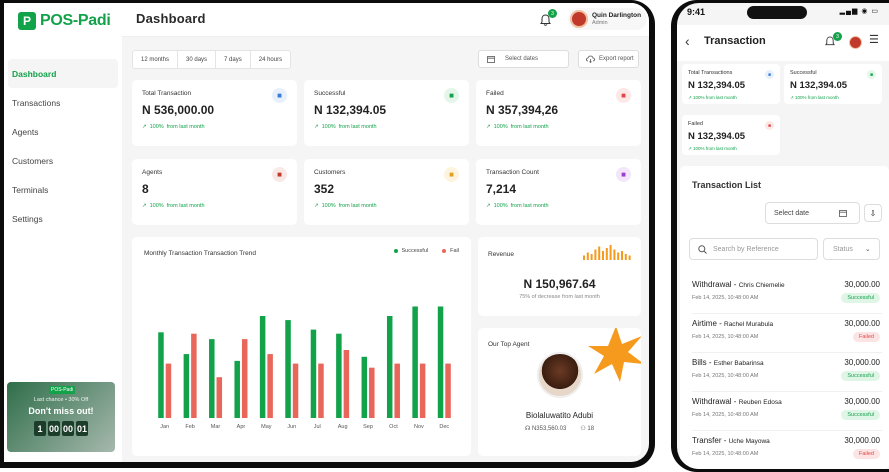 The width and height of the screenshot is (889, 472). What do you see at coordinates (270, 386) in the screenshot?
I see `bar-fail-may` at bounding box center [270, 386].